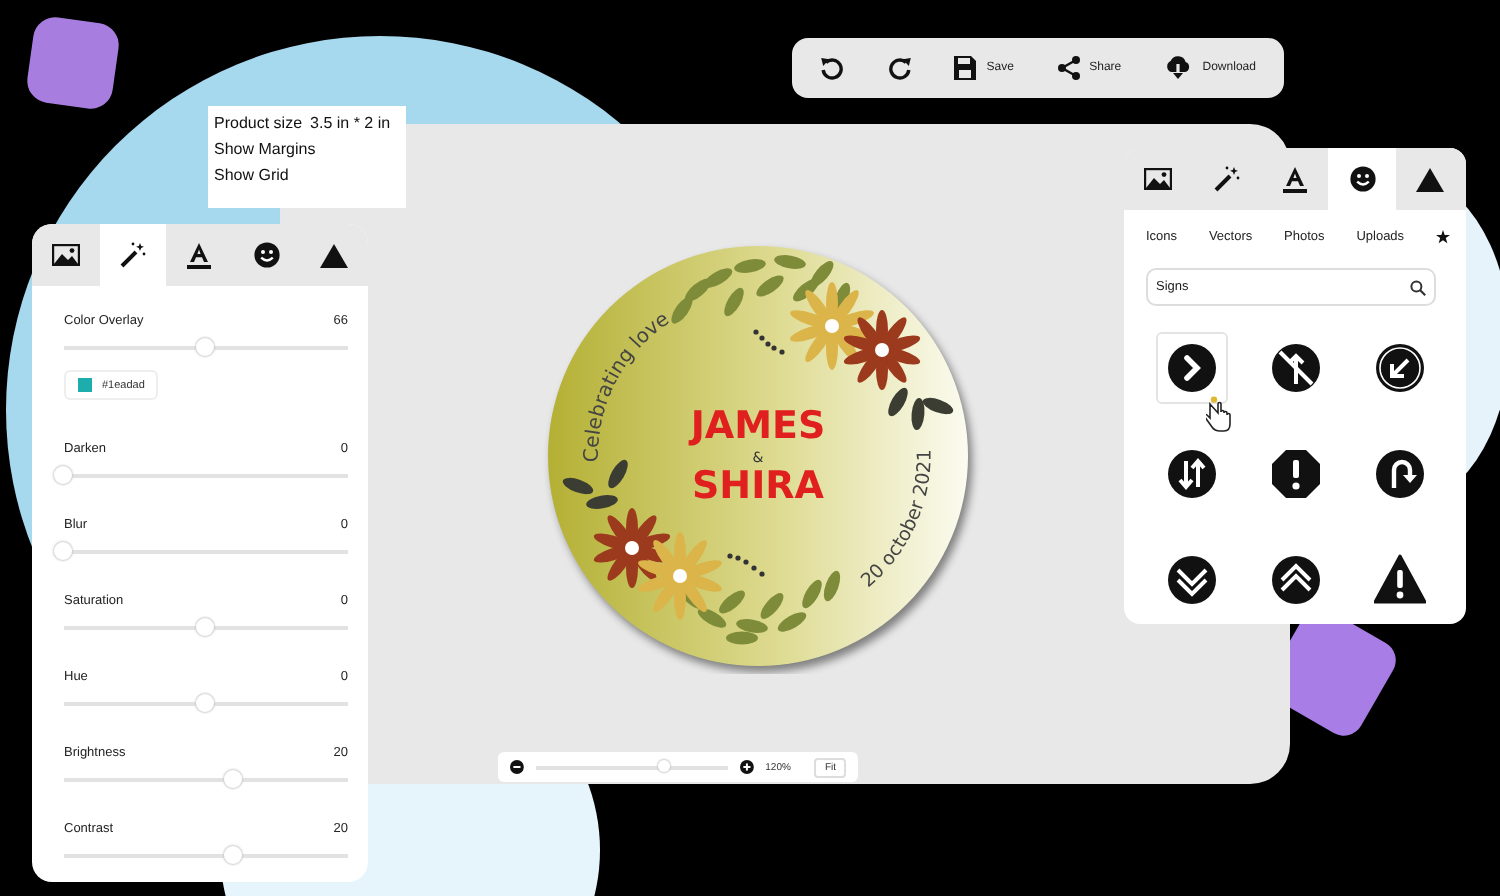 The height and width of the screenshot is (896, 1500). What do you see at coordinates (1296, 474) in the screenshot?
I see `exclamation-octagon-icon` at bounding box center [1296, 474].